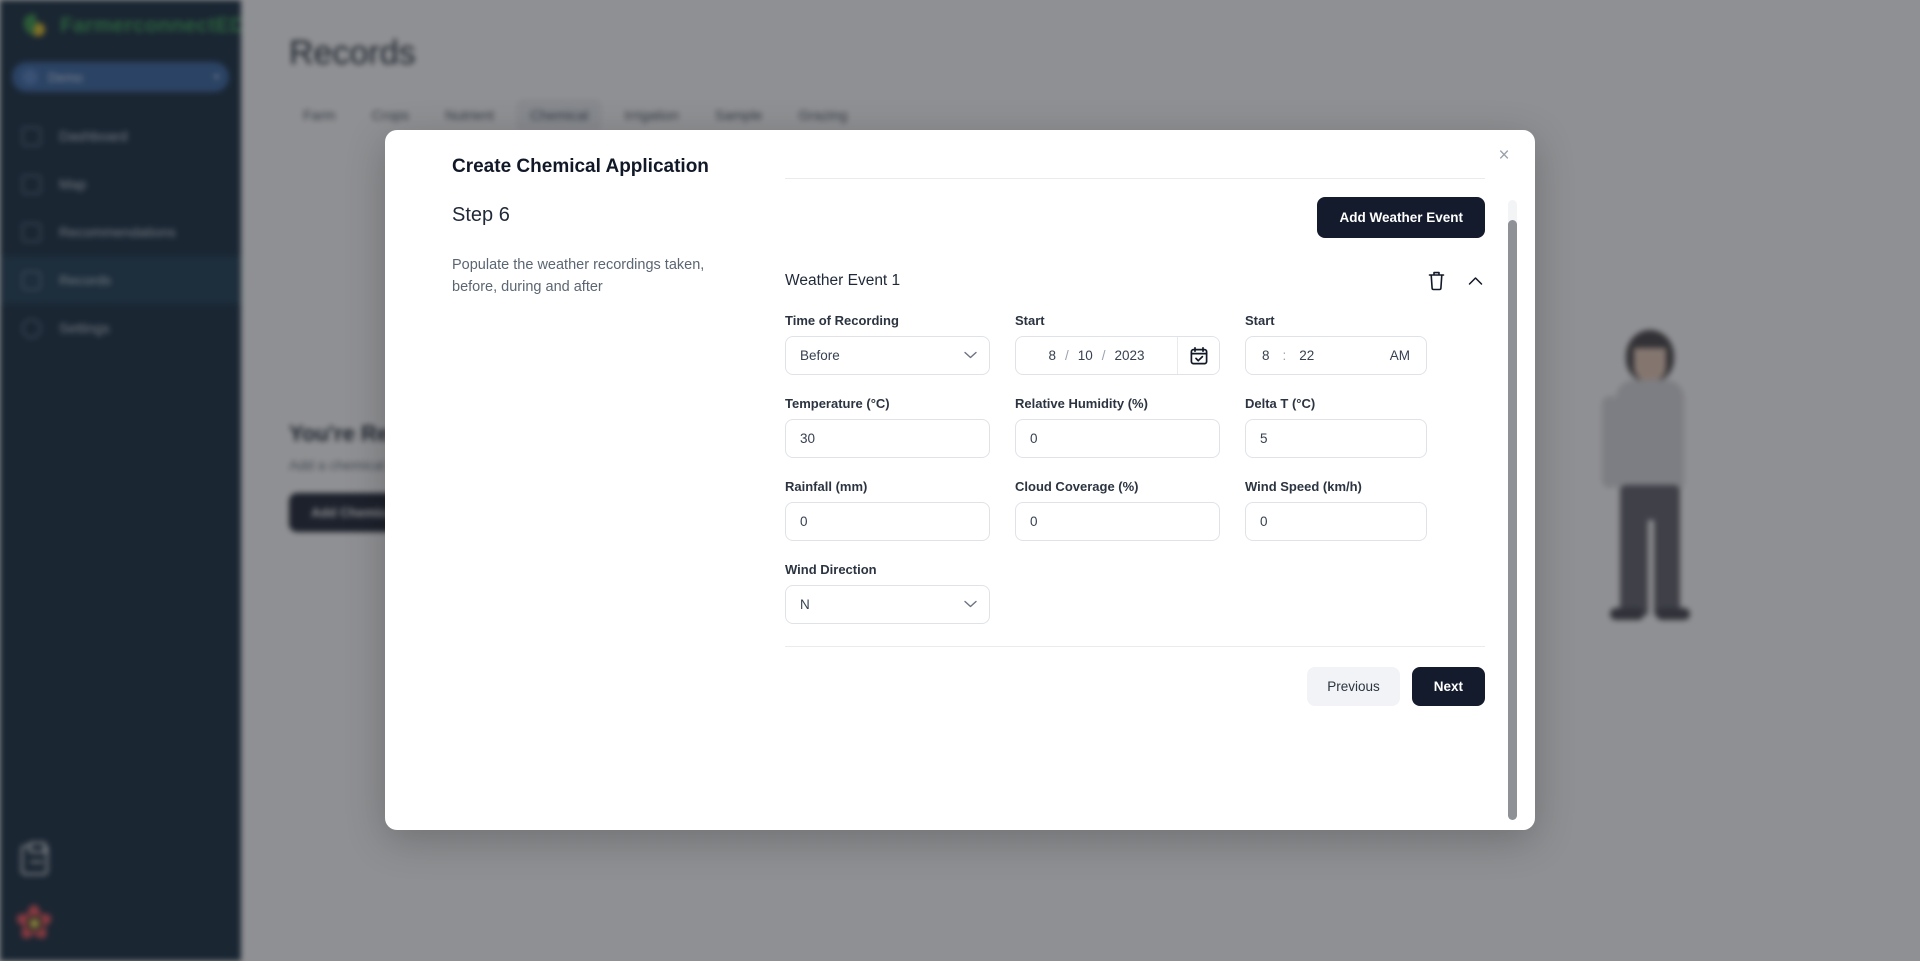  I want to click on rainfall-label: Rainfall (mm), so click(826, 486).